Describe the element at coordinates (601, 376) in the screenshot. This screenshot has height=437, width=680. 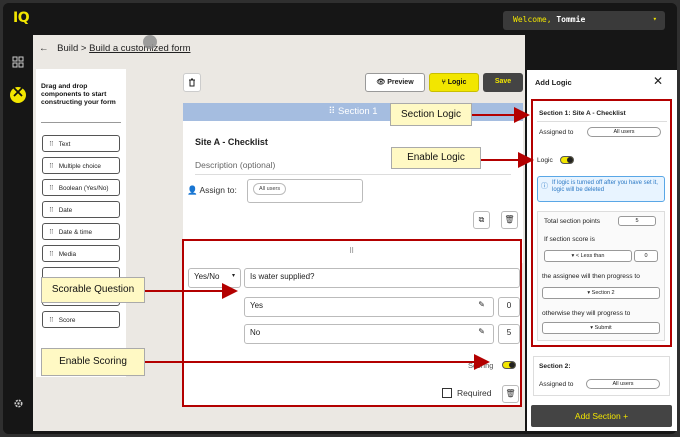
I see `section2-logic-card: Section 2: Assigned to All users` at that location.